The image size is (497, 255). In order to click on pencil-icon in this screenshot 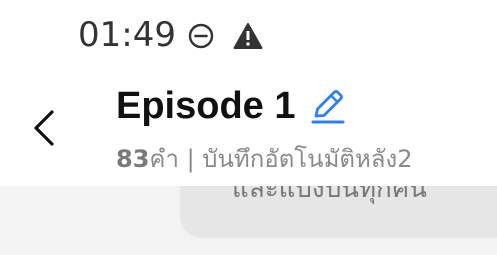, I will do `click(327, 107)`.